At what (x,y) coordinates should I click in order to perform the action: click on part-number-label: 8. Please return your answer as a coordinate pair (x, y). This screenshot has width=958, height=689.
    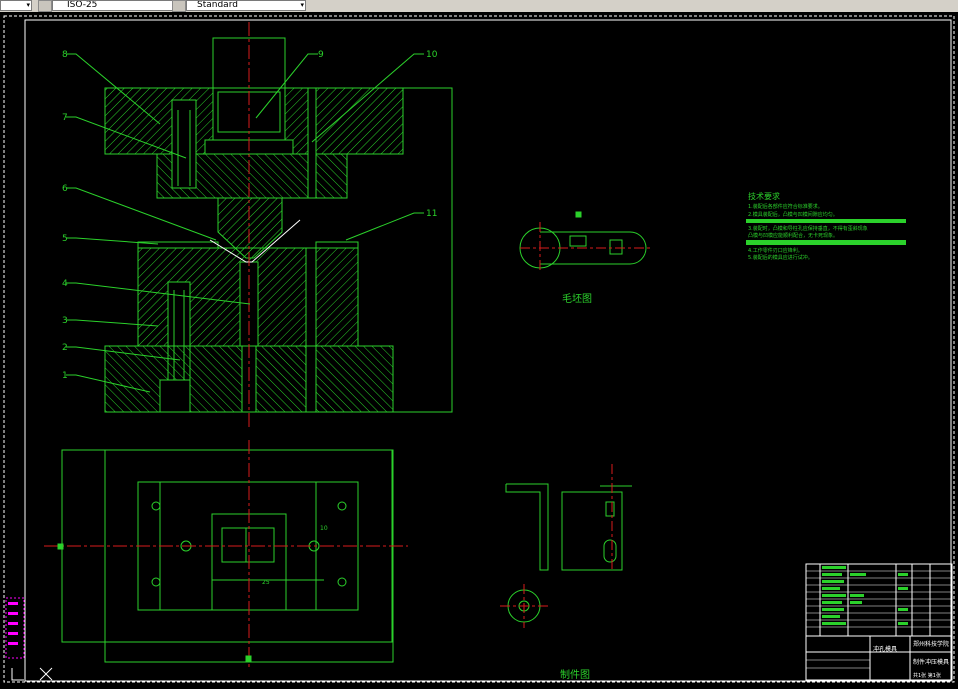
    Looking at the image, I should click on (65, 55).